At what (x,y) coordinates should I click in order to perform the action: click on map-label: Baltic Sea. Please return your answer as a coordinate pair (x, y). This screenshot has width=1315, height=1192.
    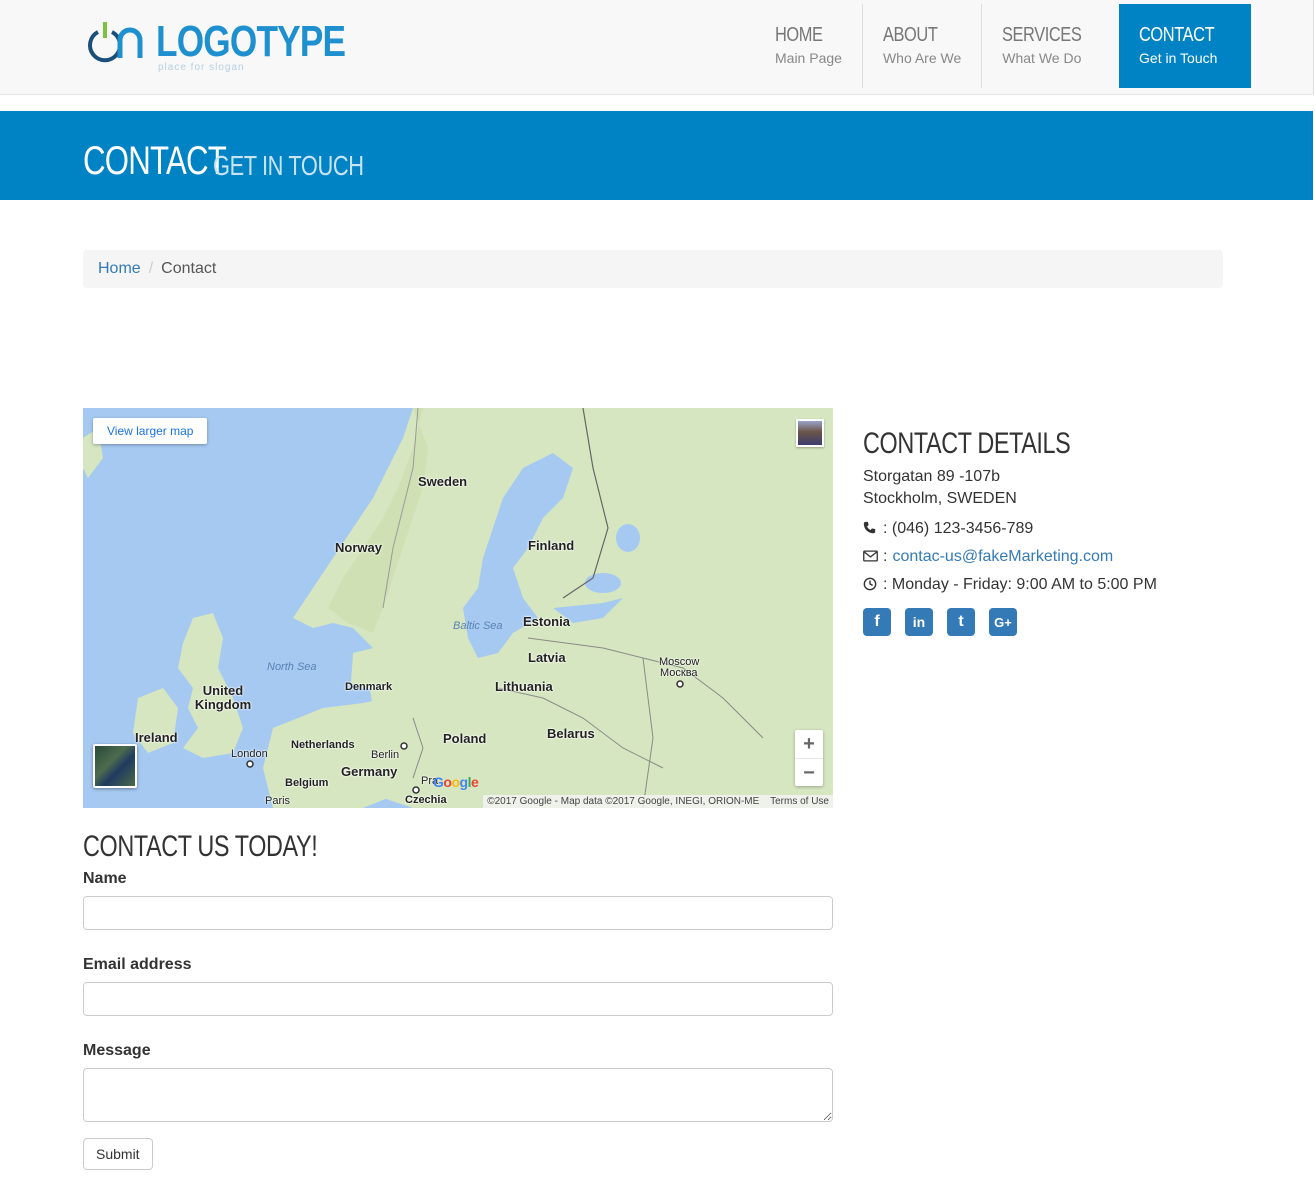
    Looking at the image, I should click on (478, 626).